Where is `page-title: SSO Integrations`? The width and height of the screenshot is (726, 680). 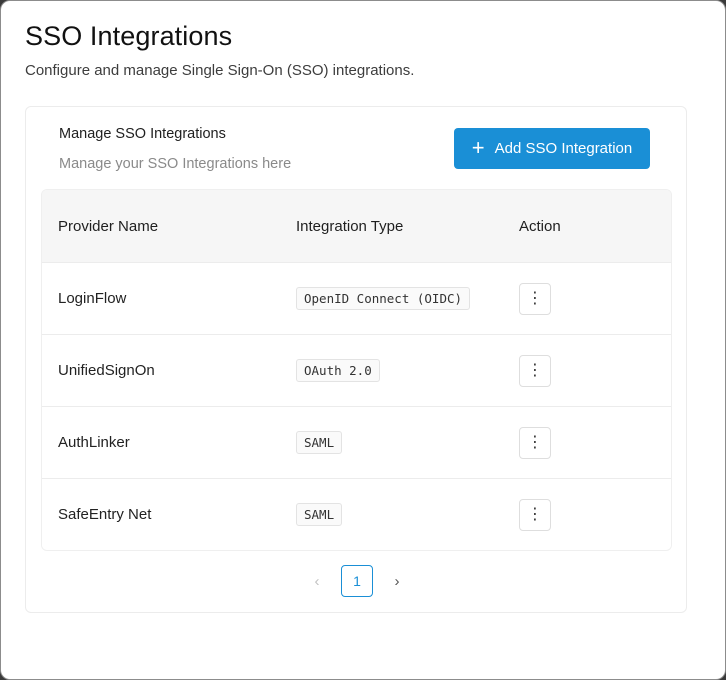
page-title: SSO Integrations is located at coordinates (129, 36).